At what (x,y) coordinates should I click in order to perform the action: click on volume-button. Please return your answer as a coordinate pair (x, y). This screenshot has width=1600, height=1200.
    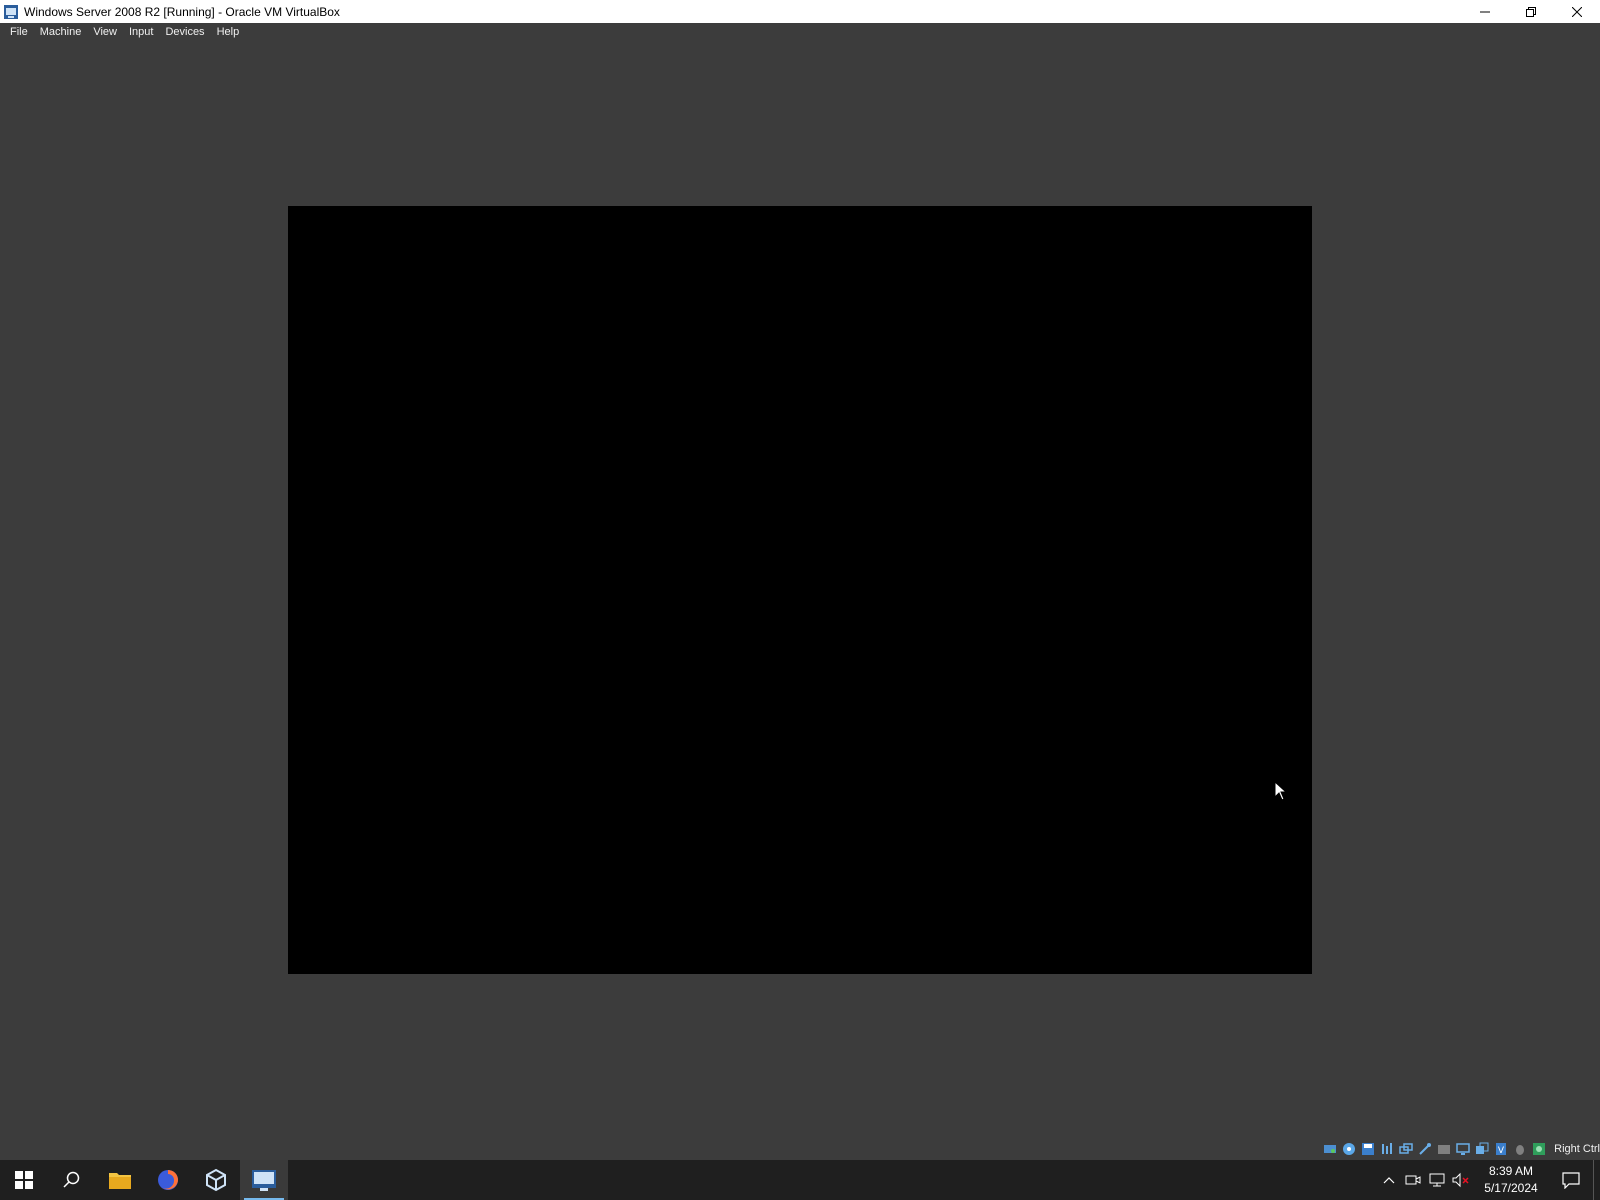
    Looking at the image, I should click on (1461, 1180).